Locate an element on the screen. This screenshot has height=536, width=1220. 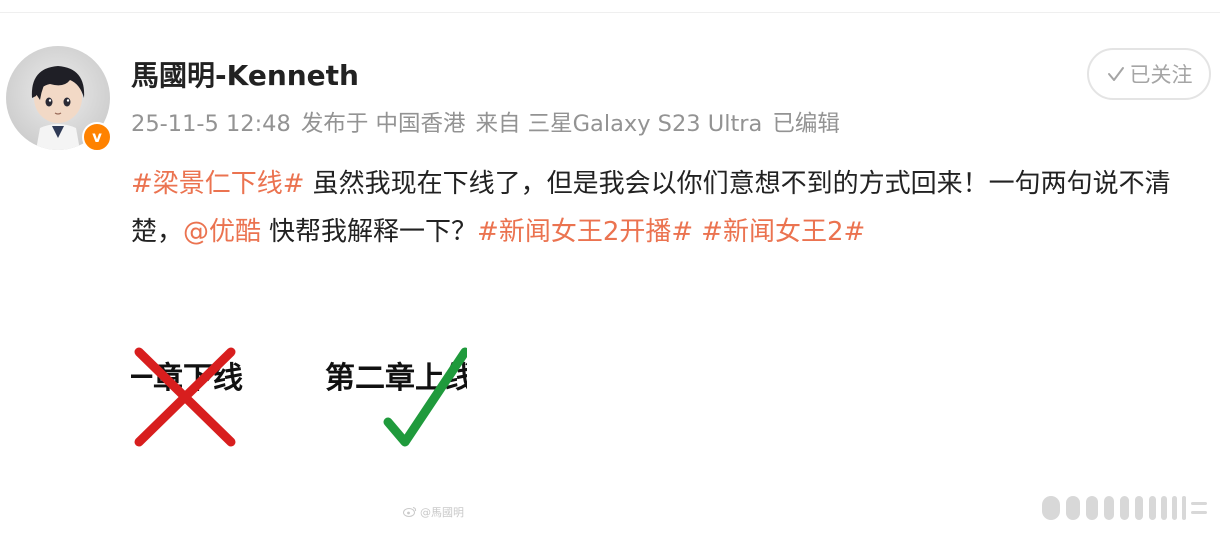
top-divider is located at coordinates (610, 12).